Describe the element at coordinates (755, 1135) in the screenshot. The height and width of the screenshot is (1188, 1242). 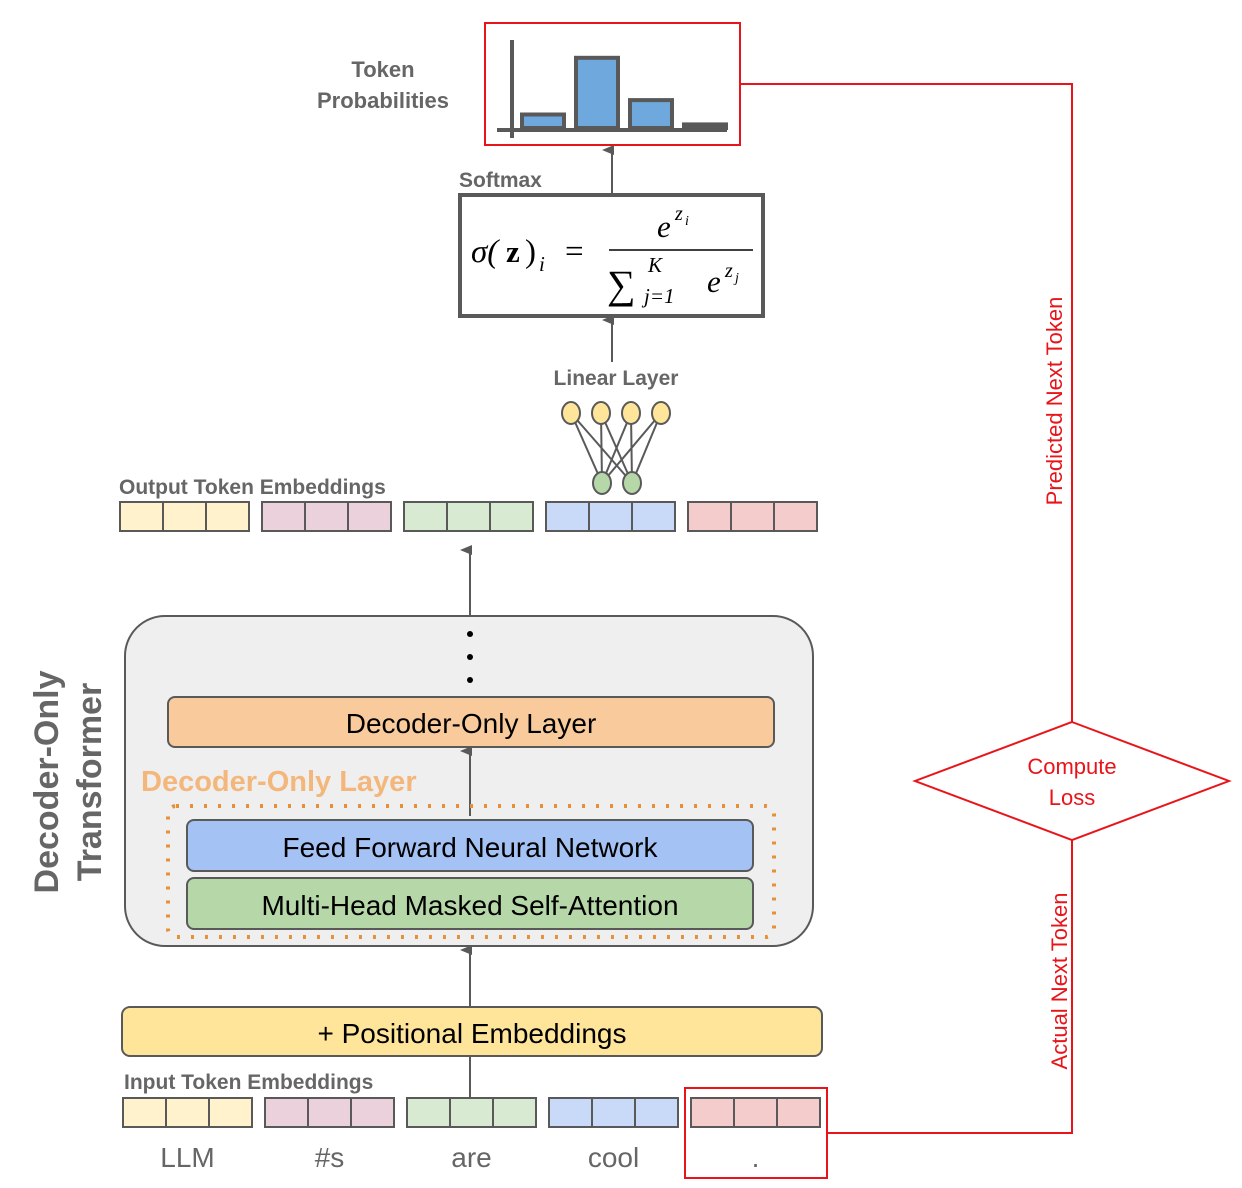
I see `input-embedding-group: .` at that location.